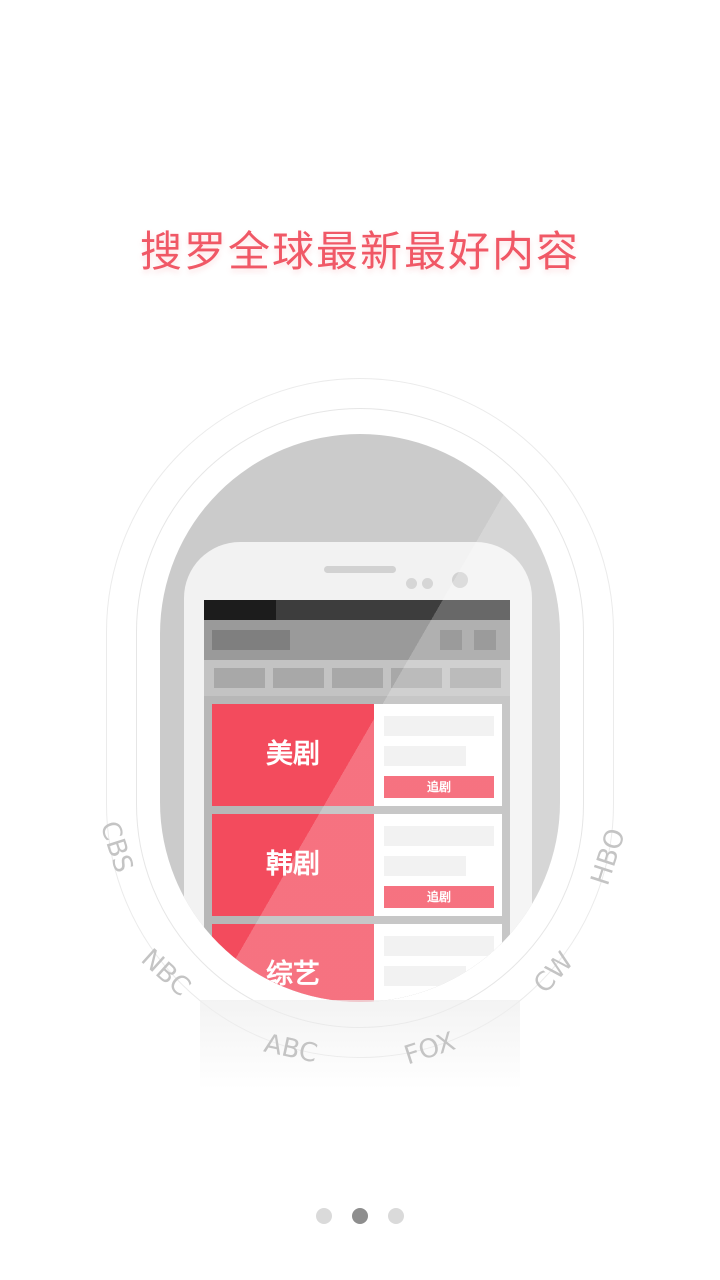  I want to click on phone-speaker, so click(360, 569).